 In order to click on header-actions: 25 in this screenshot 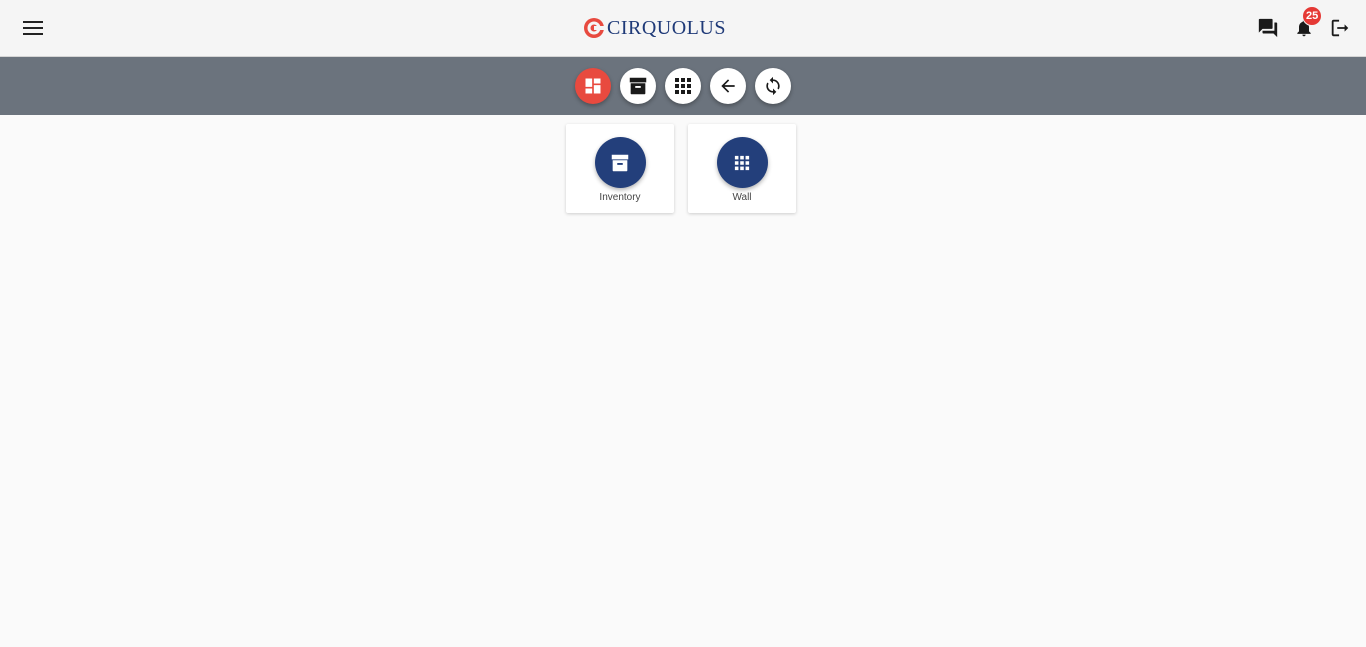, I will do `click(1300, 24)`.